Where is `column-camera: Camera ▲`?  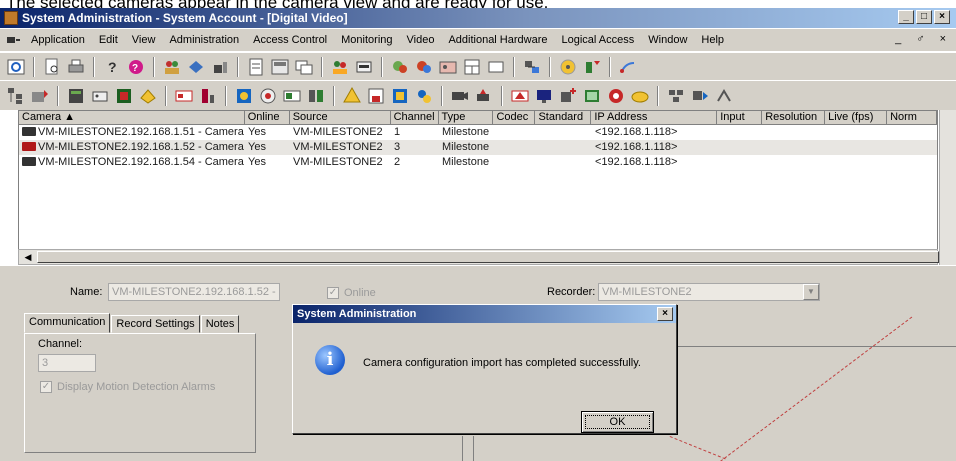
column-camera: Camera ▲ is located at coordinates (132, 117).